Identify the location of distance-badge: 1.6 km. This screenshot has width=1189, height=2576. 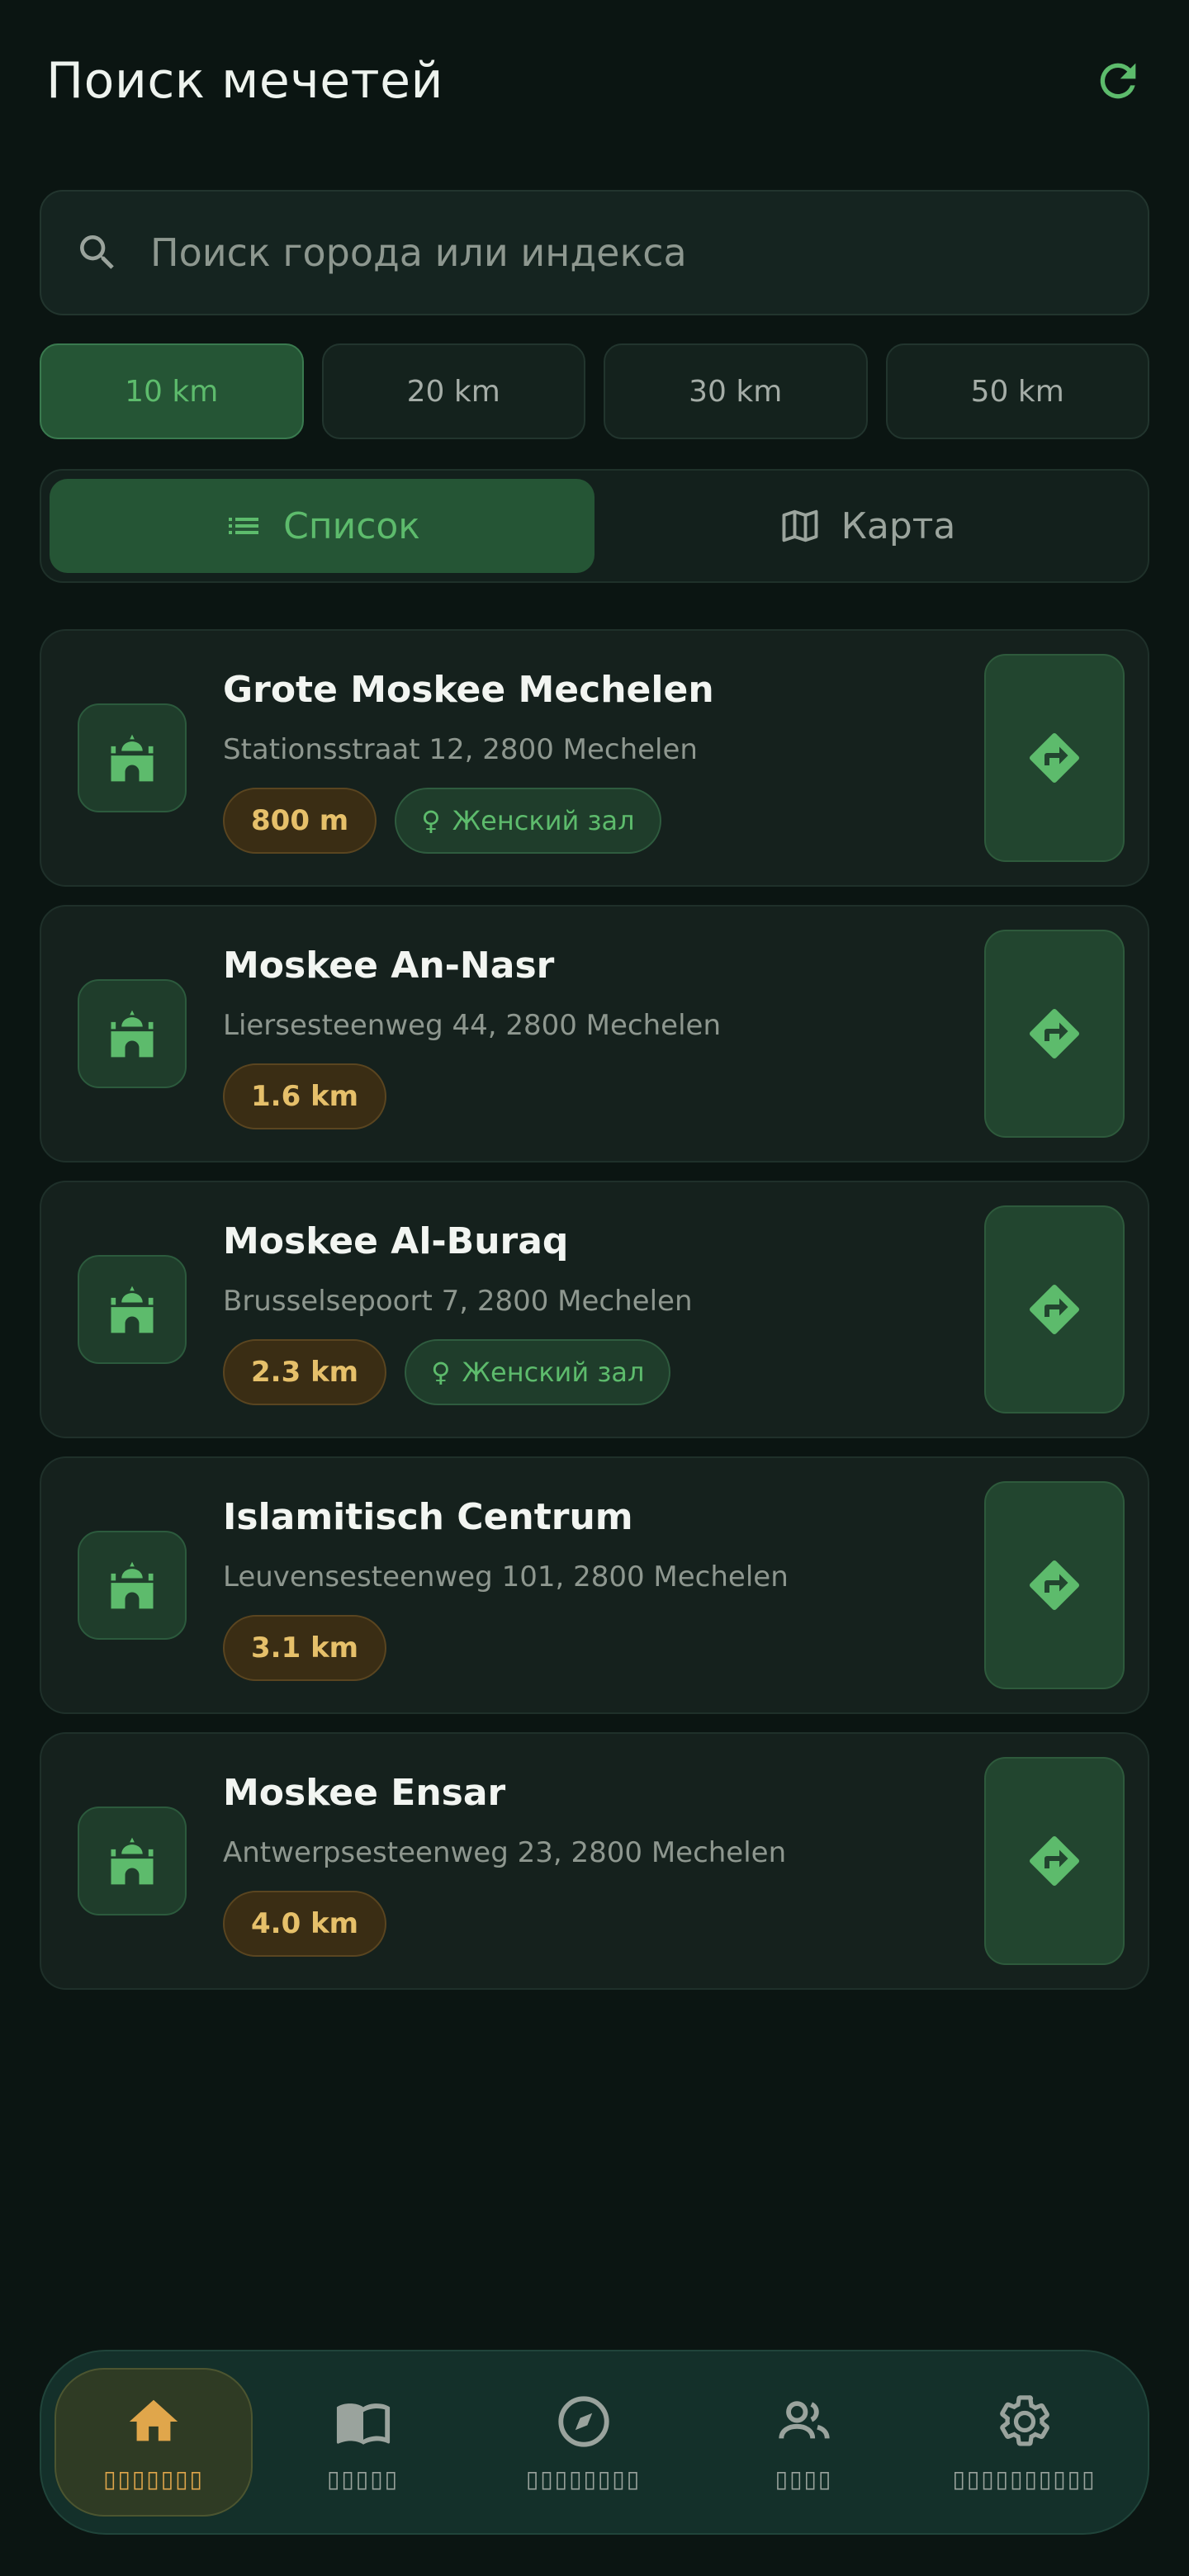
(305, 1096).